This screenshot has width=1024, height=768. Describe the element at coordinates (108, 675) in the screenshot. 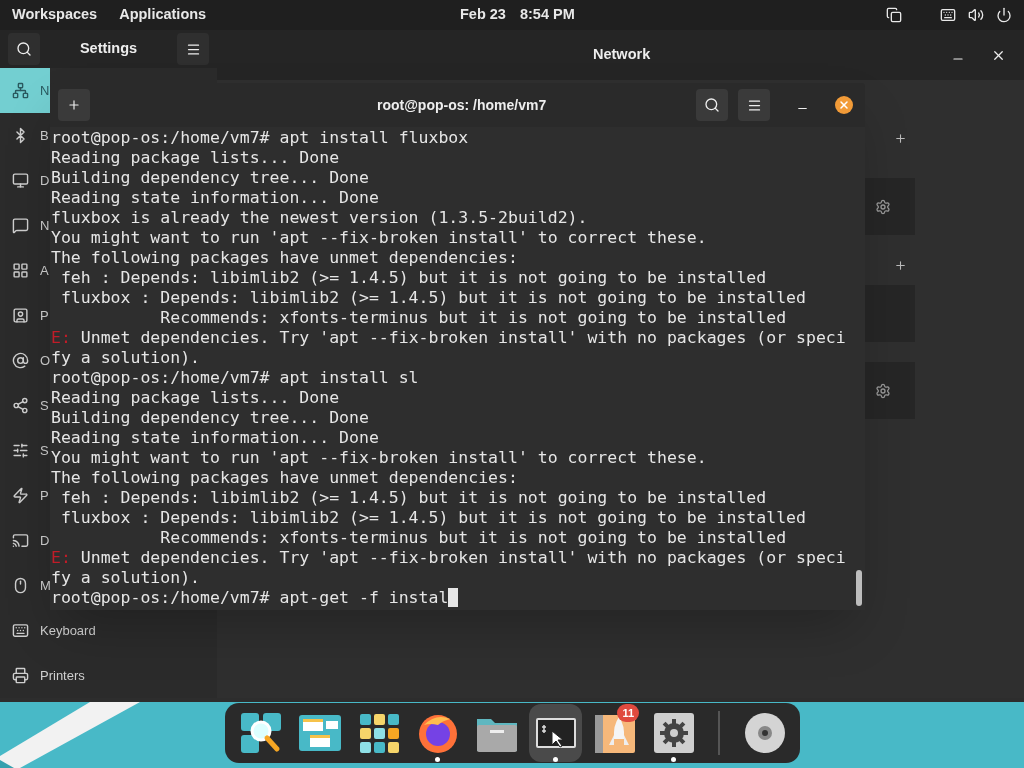

I see `sidebar-item: Printers` at that location.